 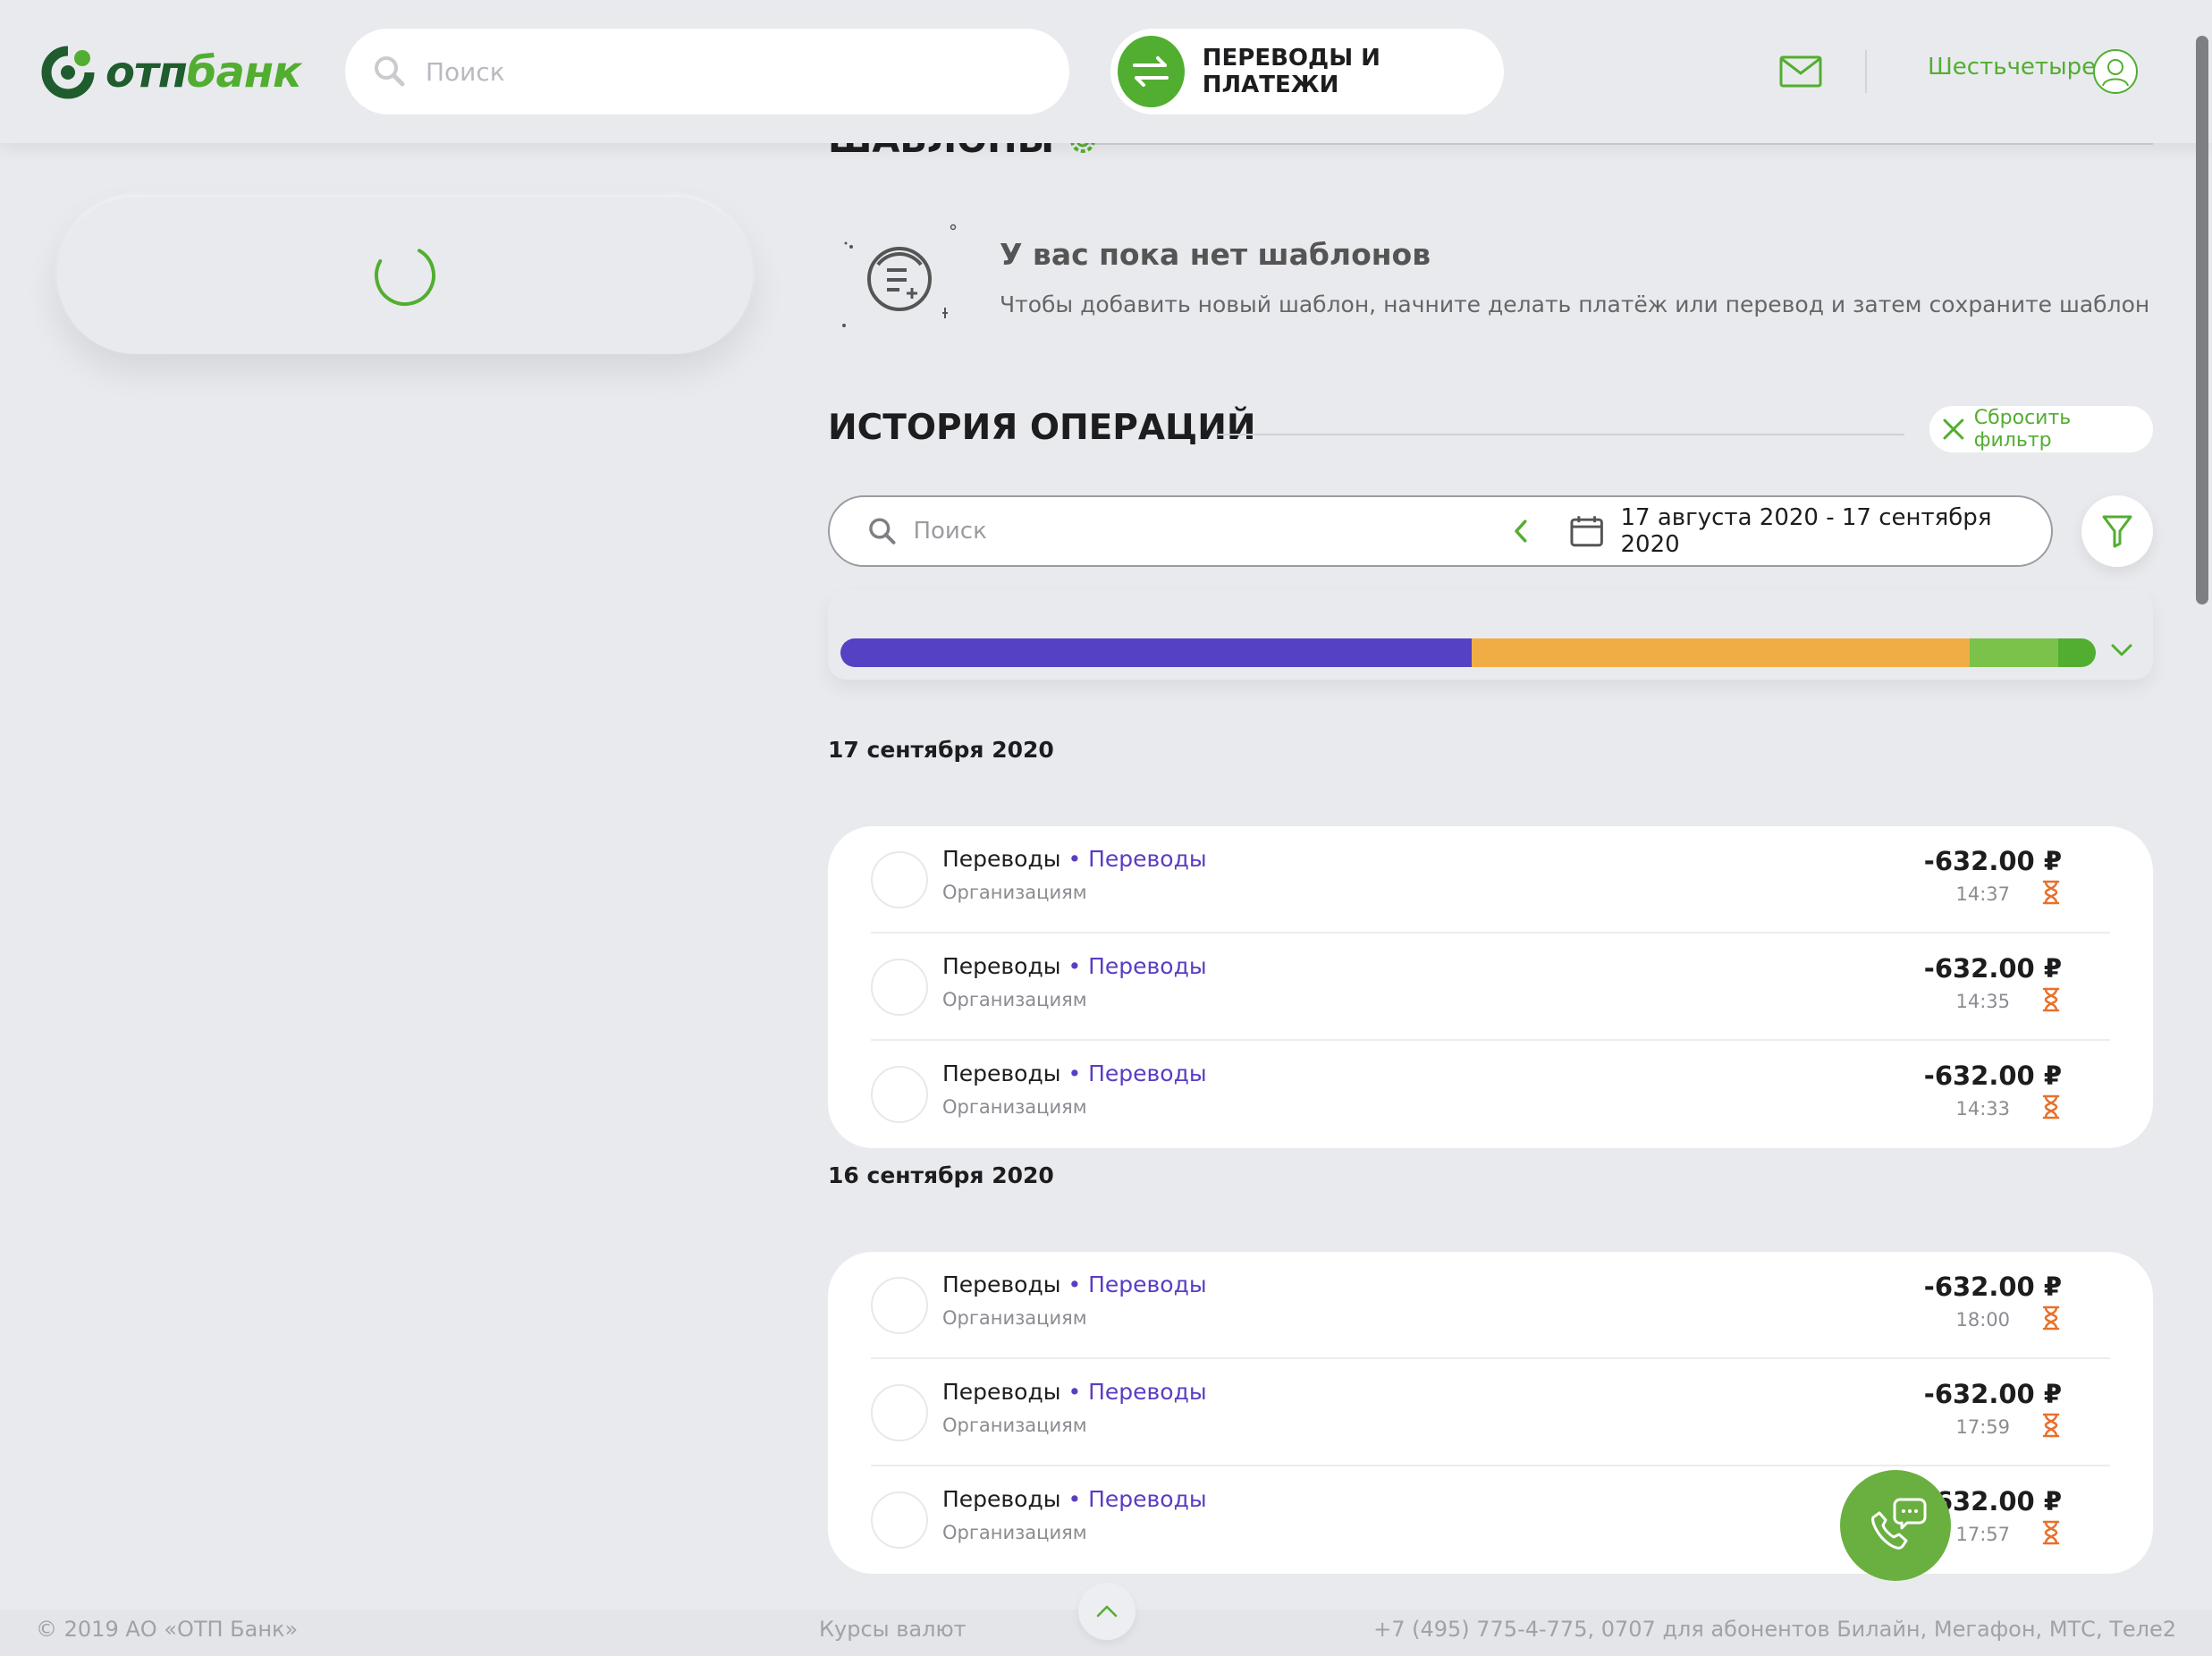 What do you see at coordinates (1042, 428) in the screenshot?
I see `history-heading: ИСТОРИЯ ОПЕРАЦИЙ` at bounding box center [1042, 428].